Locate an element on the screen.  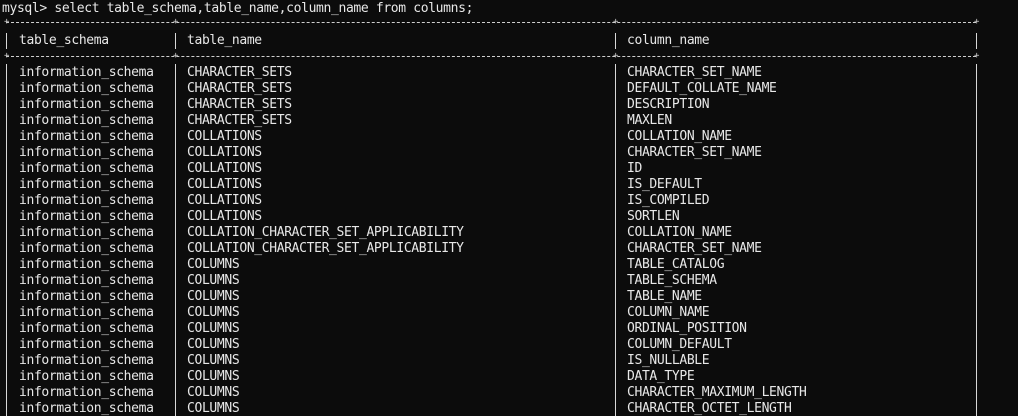
header-table-name: table_name is located at coordinates (224, 40).